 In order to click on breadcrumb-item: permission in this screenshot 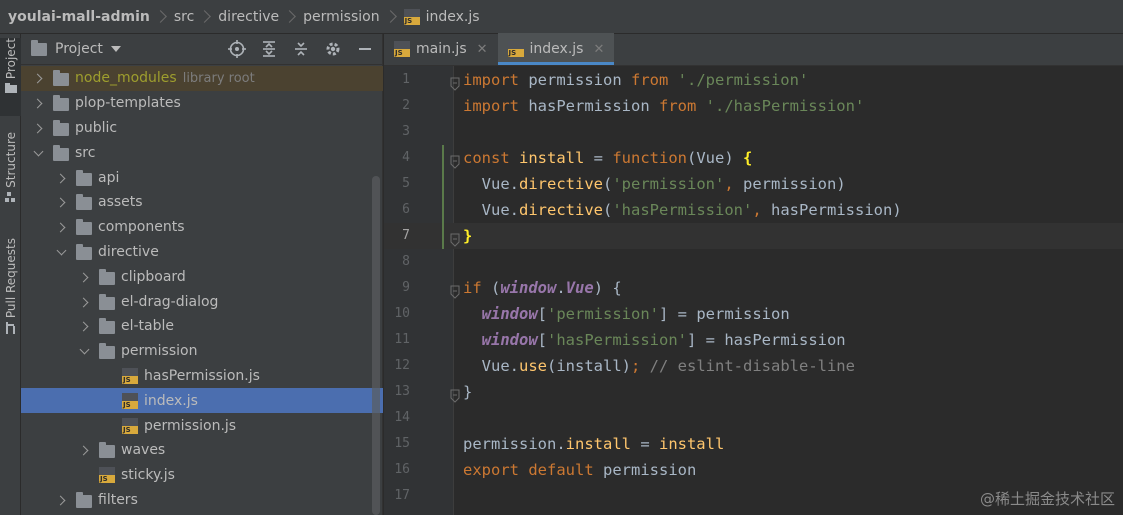, I will do `click(341, 17)`.